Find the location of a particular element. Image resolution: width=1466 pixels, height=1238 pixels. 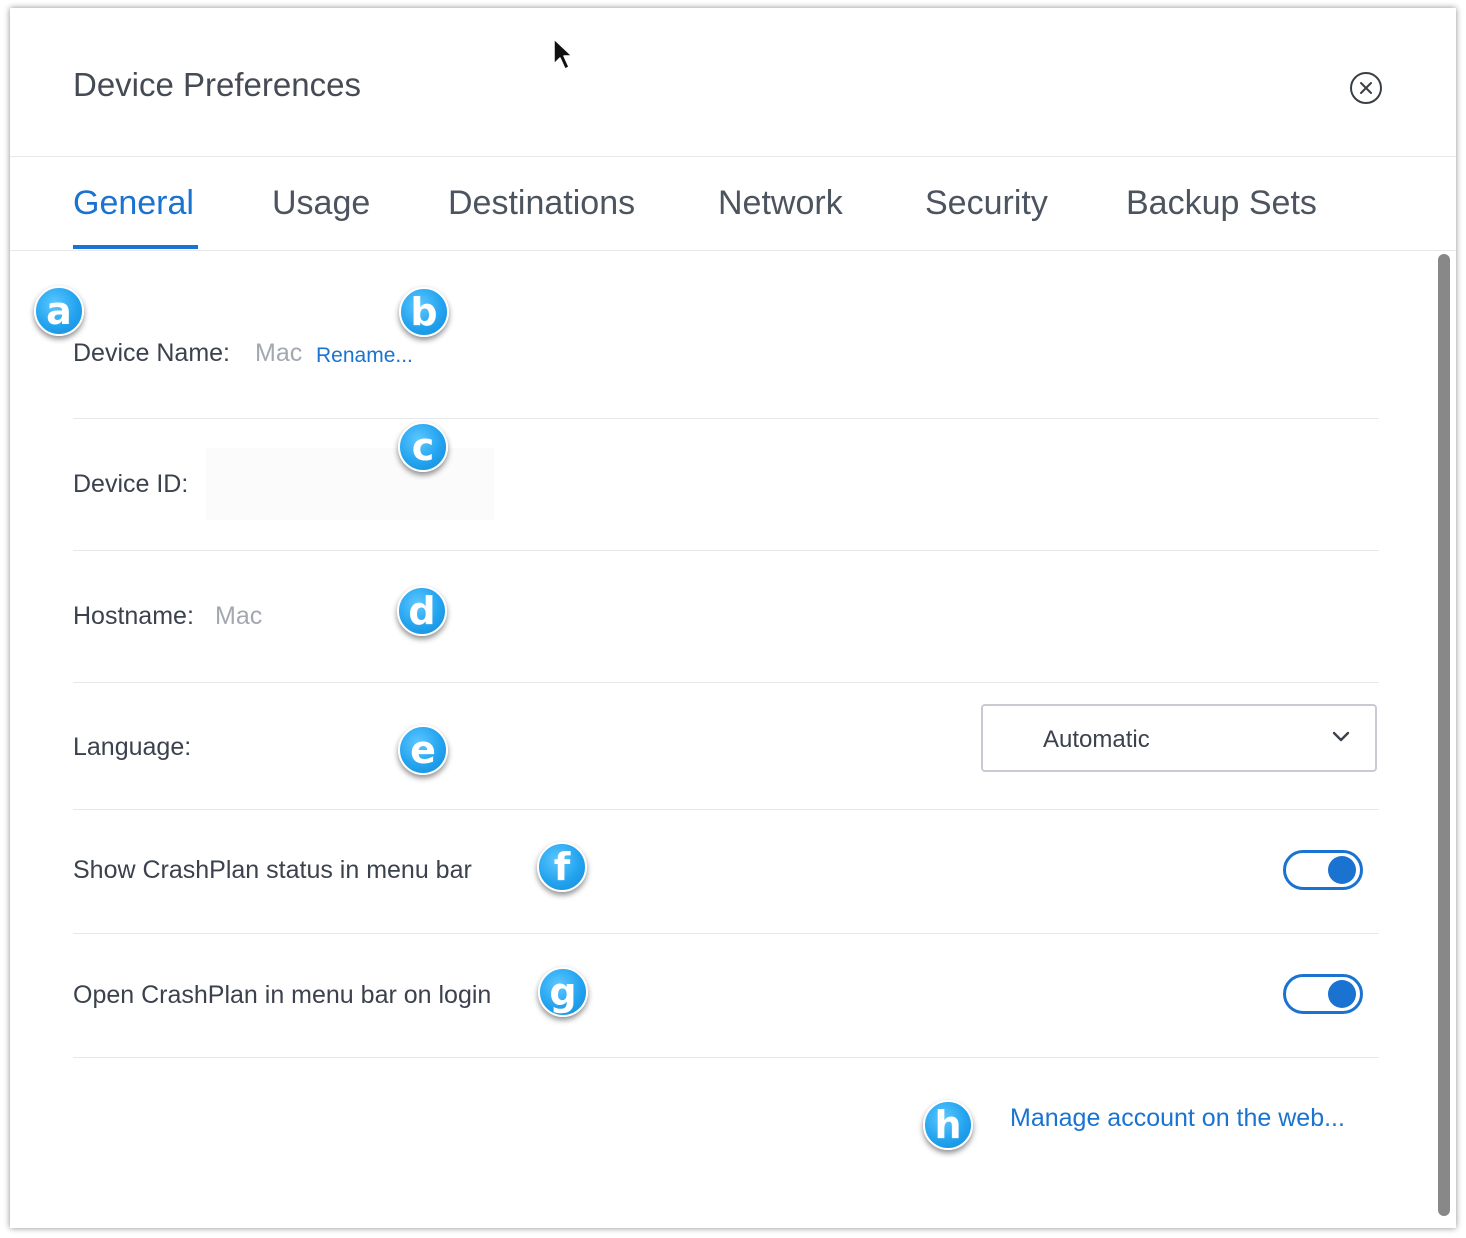

scrollbar is located at coordinates (1444, 735).